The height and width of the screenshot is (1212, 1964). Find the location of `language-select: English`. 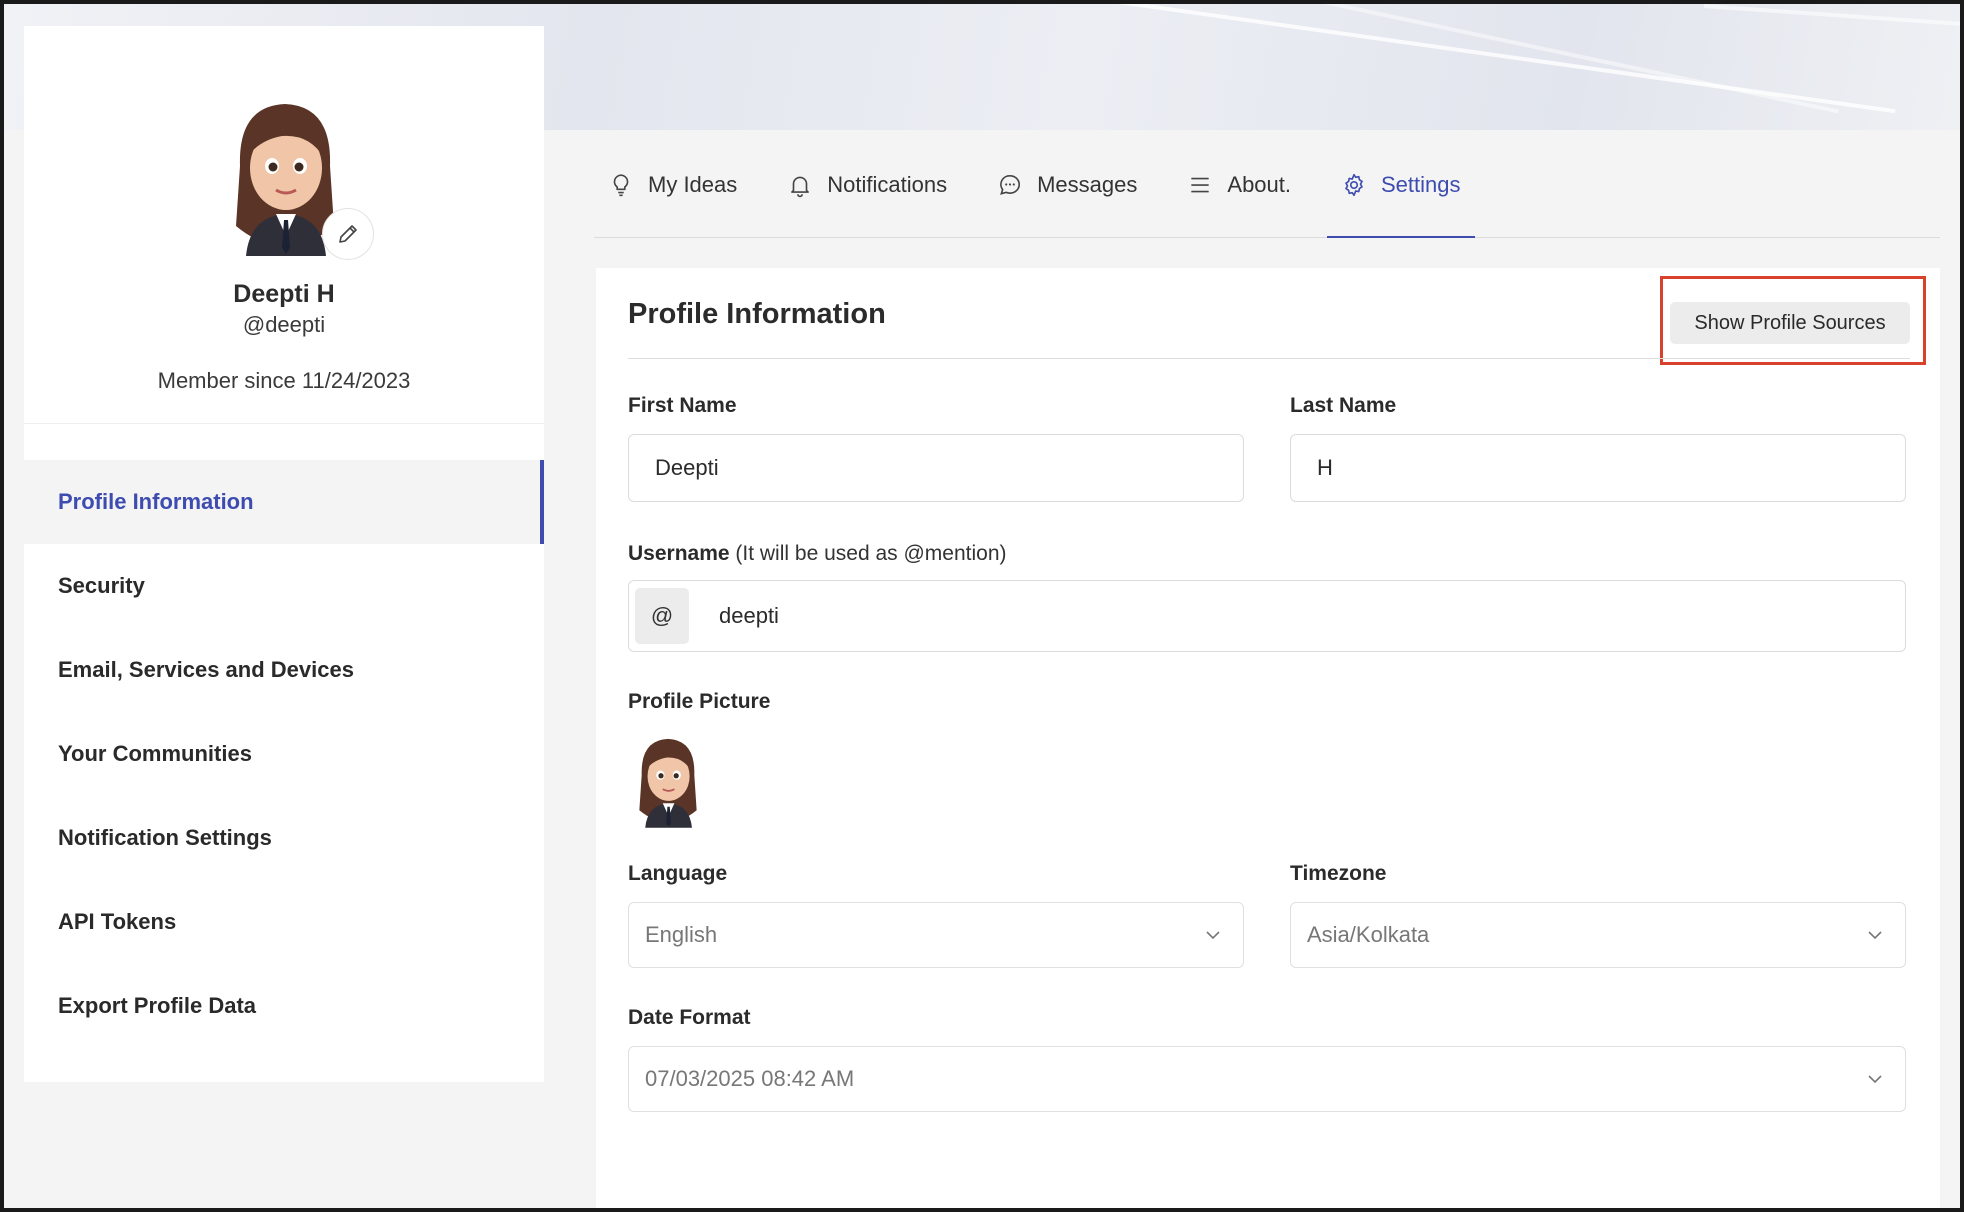

language-select: English is located at coordinates (936, 935).